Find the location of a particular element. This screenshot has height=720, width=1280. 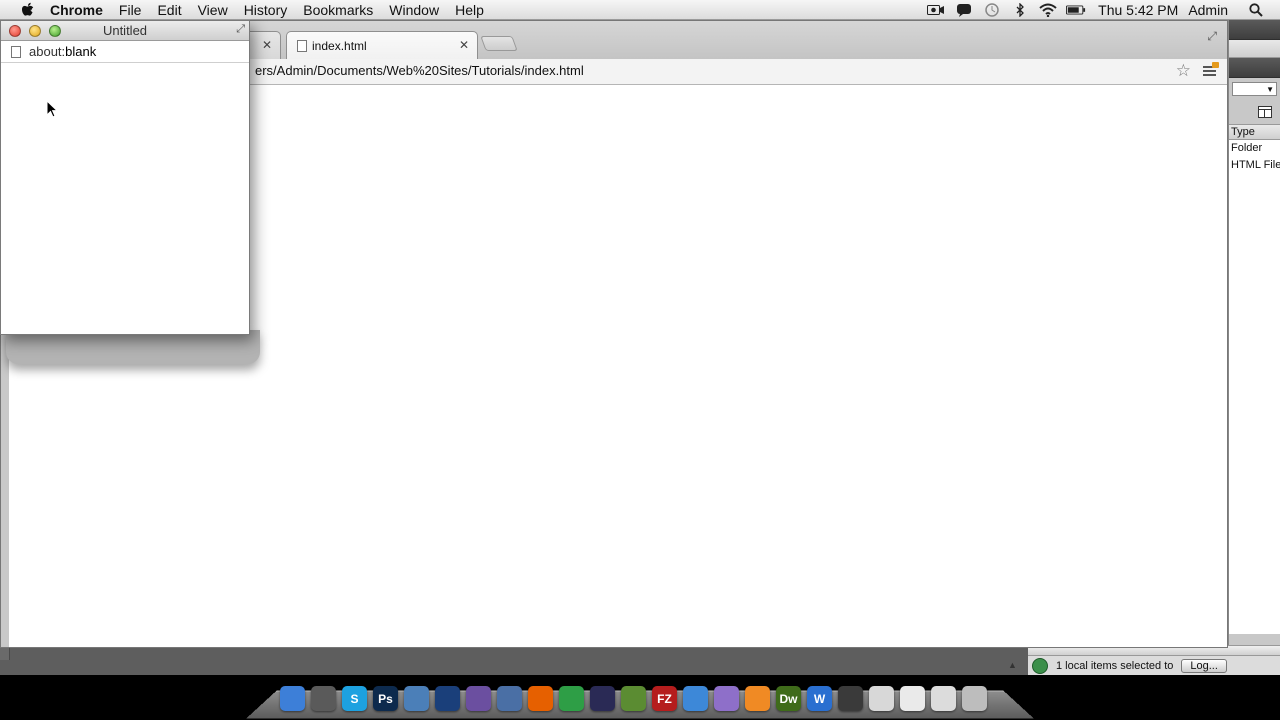

panel-tabbar is located at coordinates (1254, 49).